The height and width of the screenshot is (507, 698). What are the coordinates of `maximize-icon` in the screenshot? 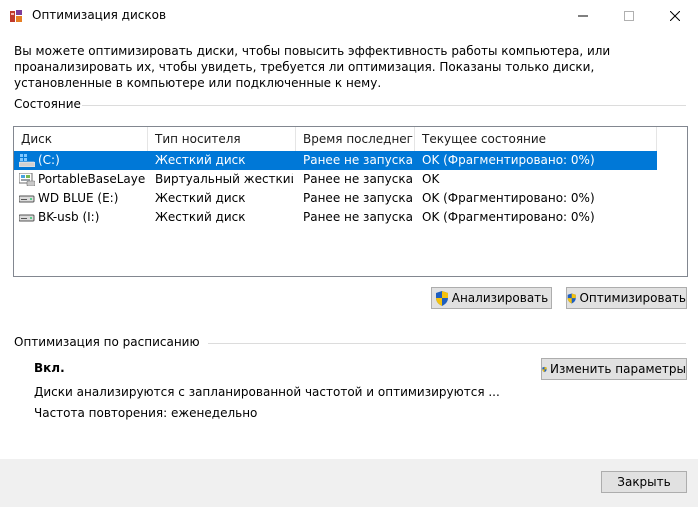 It's located at (629, 16).